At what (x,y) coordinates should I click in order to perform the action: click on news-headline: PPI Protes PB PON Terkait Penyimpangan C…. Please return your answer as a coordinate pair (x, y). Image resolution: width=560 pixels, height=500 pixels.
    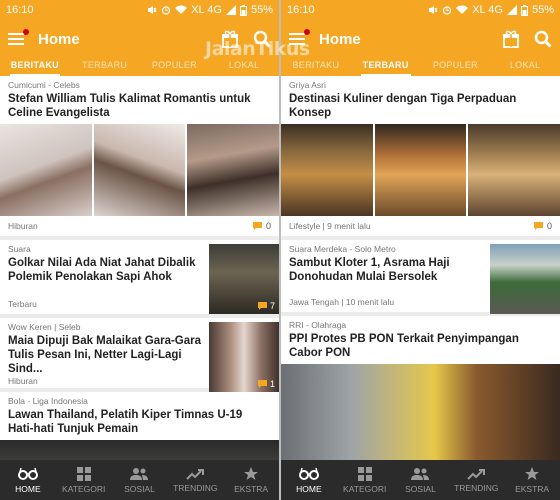
    Looking at the image, I should click on (420, 346).